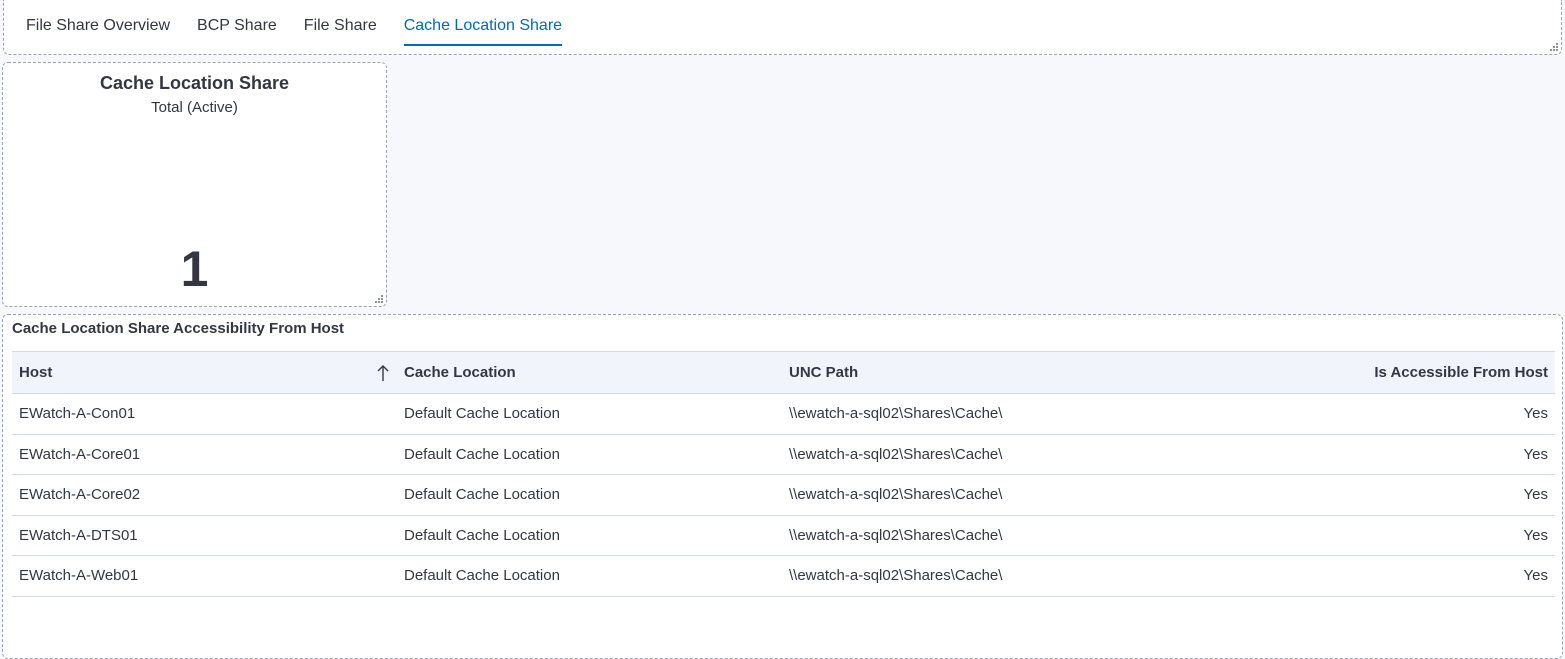  Describe the element at coordinates (77, 414) in the screenshot. I see `cell-host: EWatch-A-Con01` at that location.